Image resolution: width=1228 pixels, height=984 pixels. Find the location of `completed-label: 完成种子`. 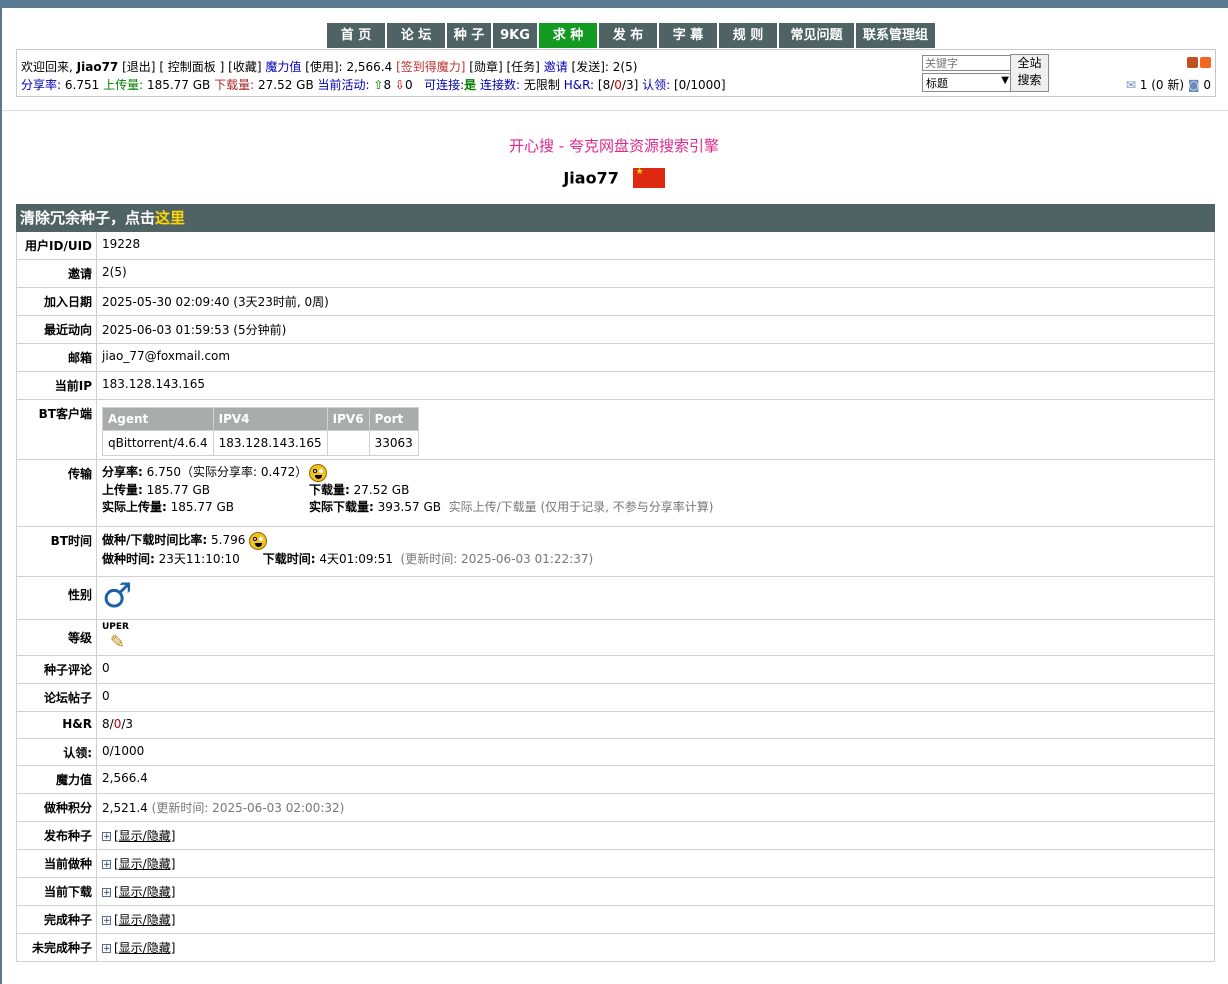

completed-label: 完成种子 is located at coordinates (57, 919).